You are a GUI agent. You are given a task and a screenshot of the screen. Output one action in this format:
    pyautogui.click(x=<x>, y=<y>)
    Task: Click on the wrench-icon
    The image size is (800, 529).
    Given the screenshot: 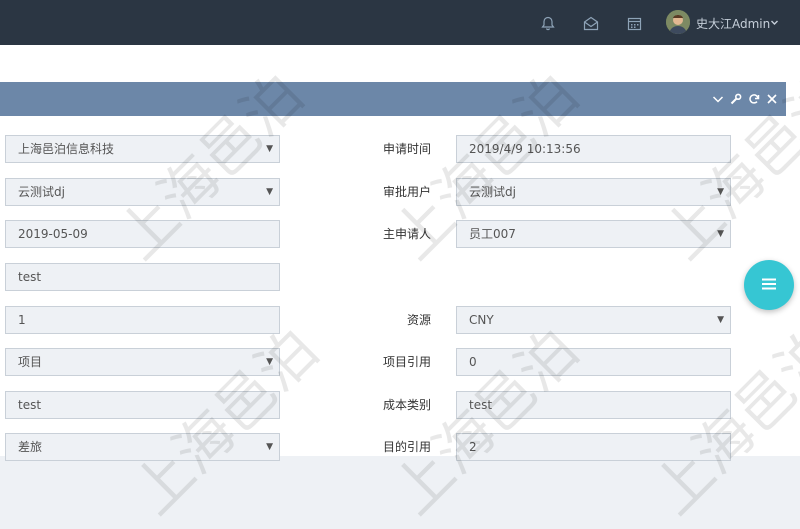 What is the action you would take?
    pyautogui.click(x=736, y=99)
    